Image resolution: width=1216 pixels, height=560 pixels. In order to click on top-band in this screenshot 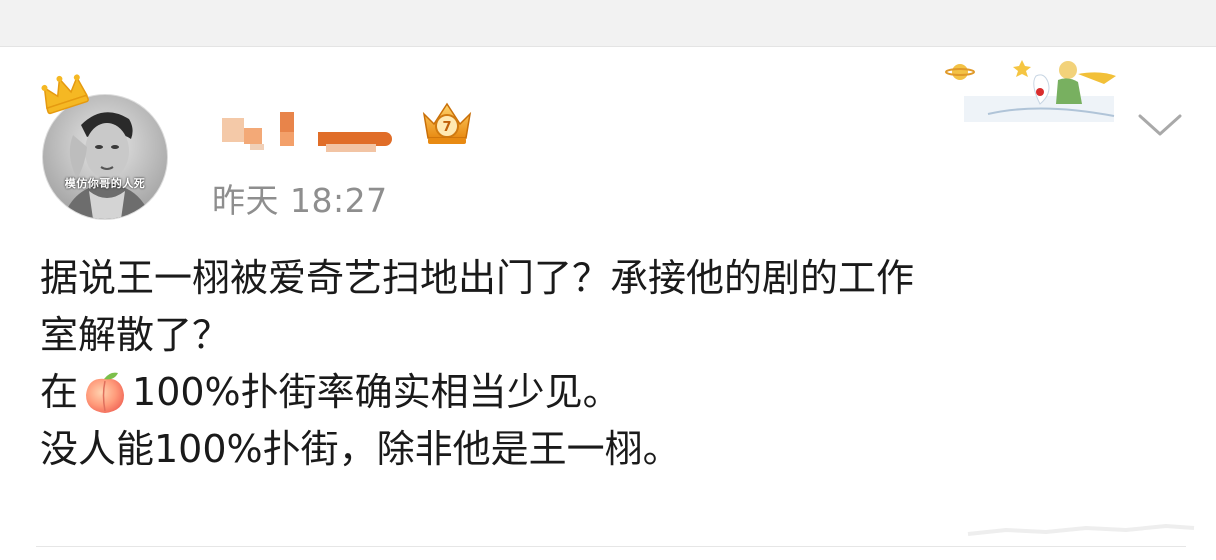, I will do `click(608, 23)`.